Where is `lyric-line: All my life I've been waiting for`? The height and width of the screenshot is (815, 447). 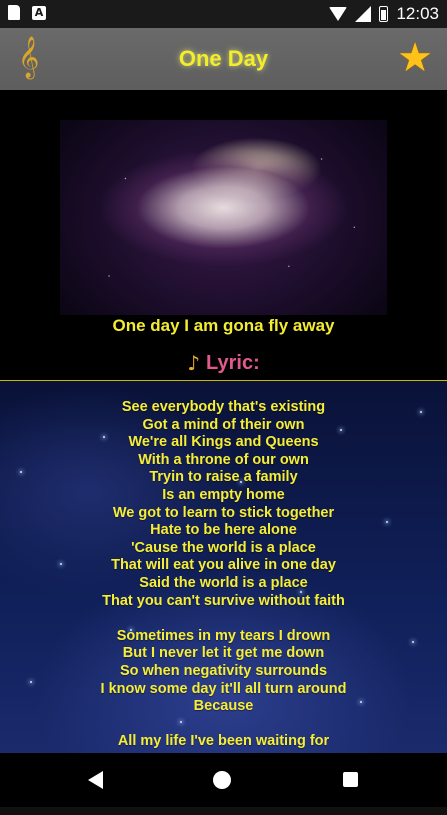
lyric-line: All my life I've been waiting for is located at coordinates (223, 741).